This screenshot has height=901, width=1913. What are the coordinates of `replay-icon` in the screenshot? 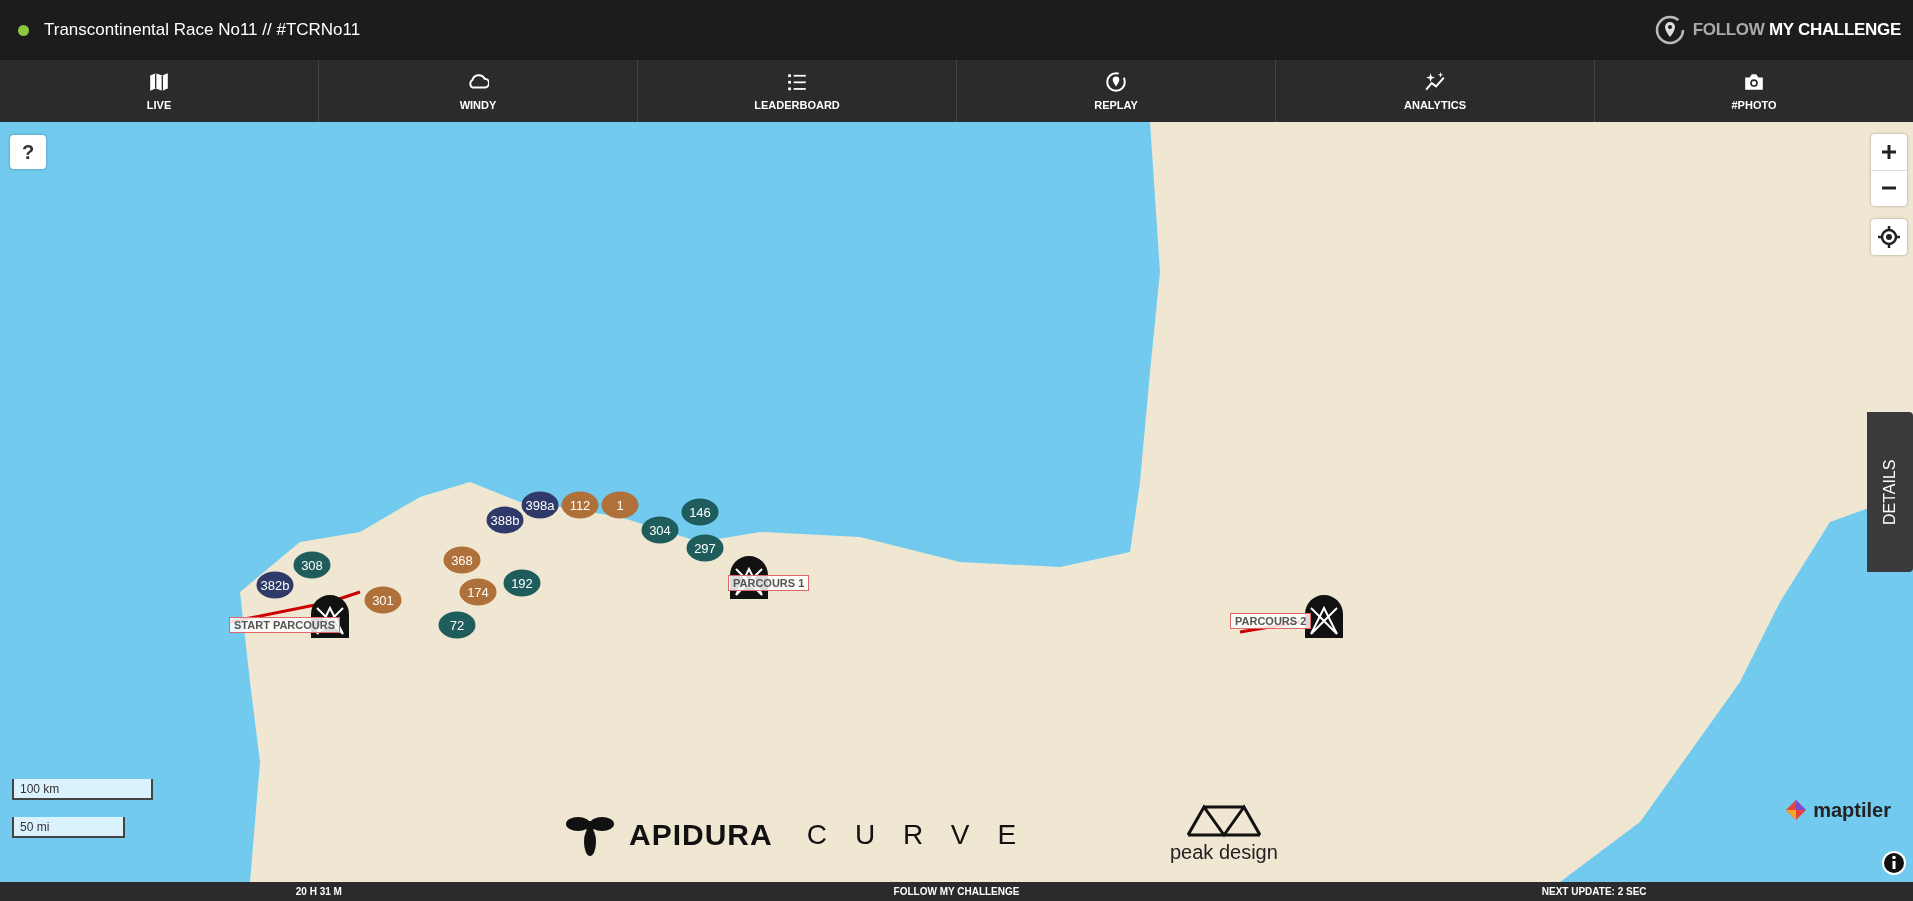 It's located at (1116, 82).